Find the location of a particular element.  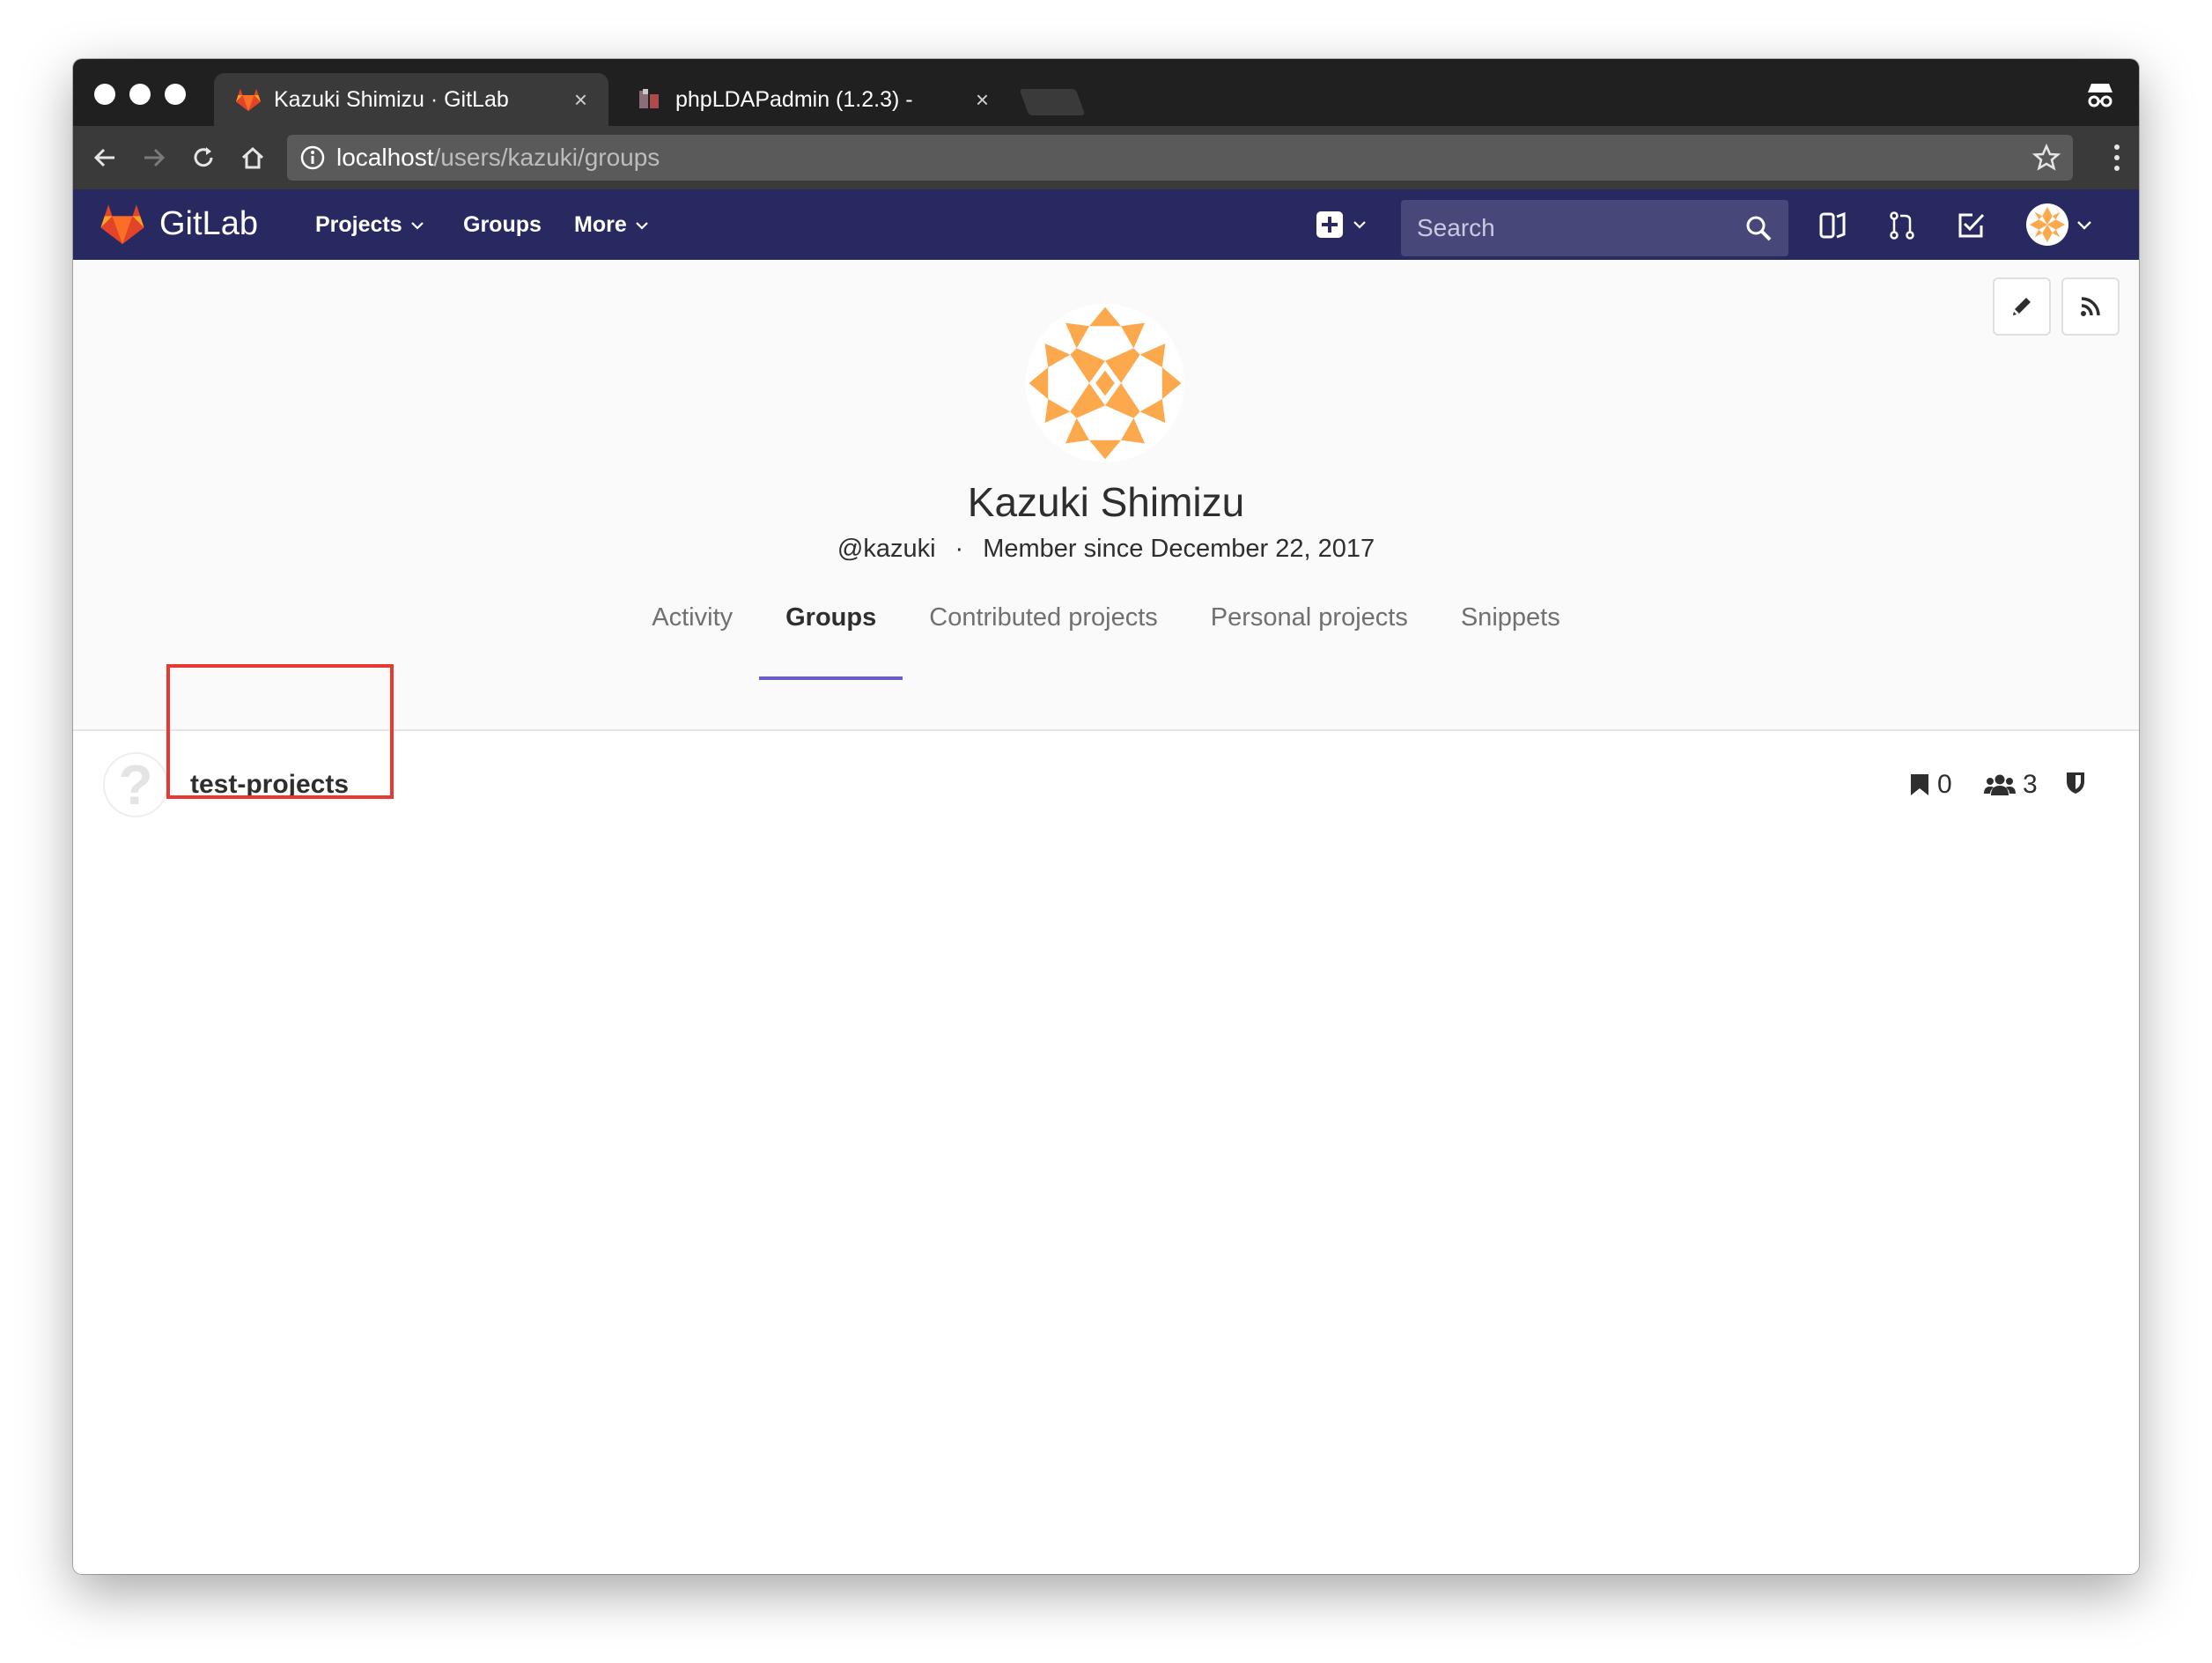

projects-count: 0 is located at coordinates (1944, 784).